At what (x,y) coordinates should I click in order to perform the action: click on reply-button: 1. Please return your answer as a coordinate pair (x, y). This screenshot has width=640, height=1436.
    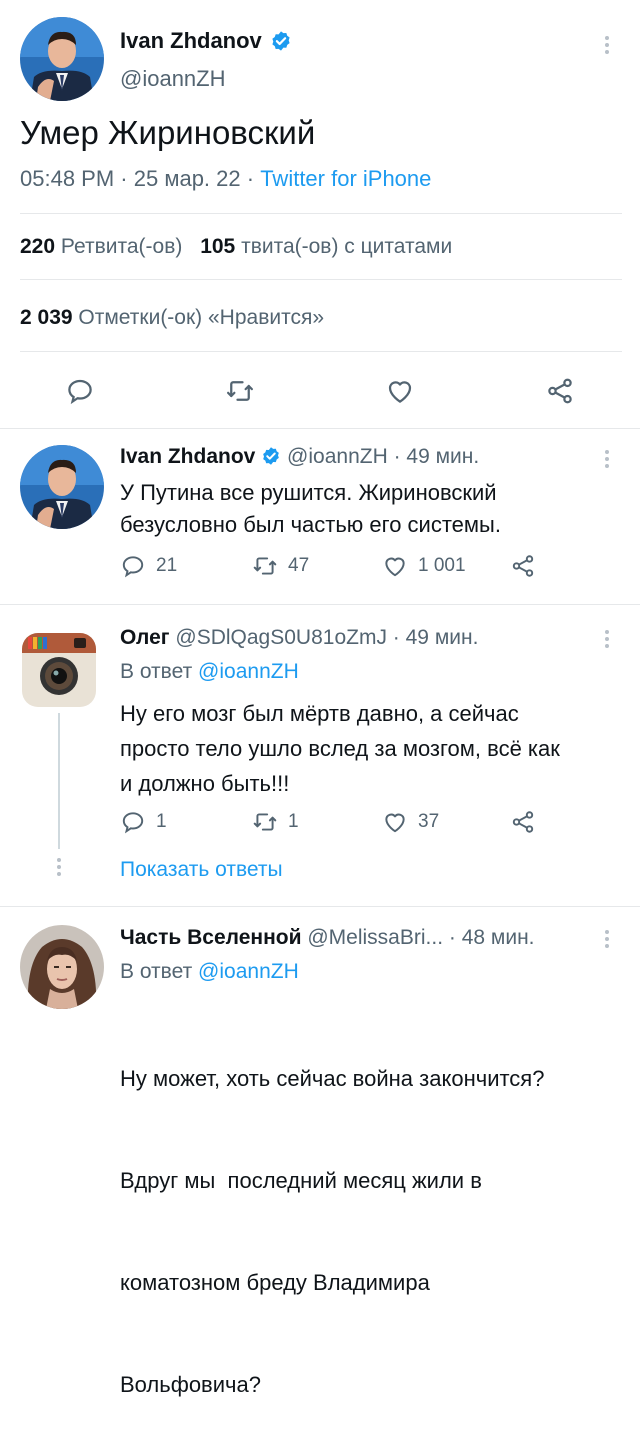
    Looking at the image, I should click on (143, 822).